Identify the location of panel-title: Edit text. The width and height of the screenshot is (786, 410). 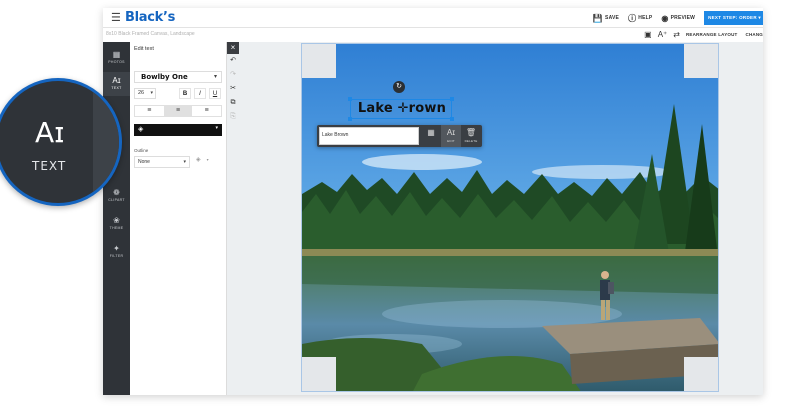
(144, 49).